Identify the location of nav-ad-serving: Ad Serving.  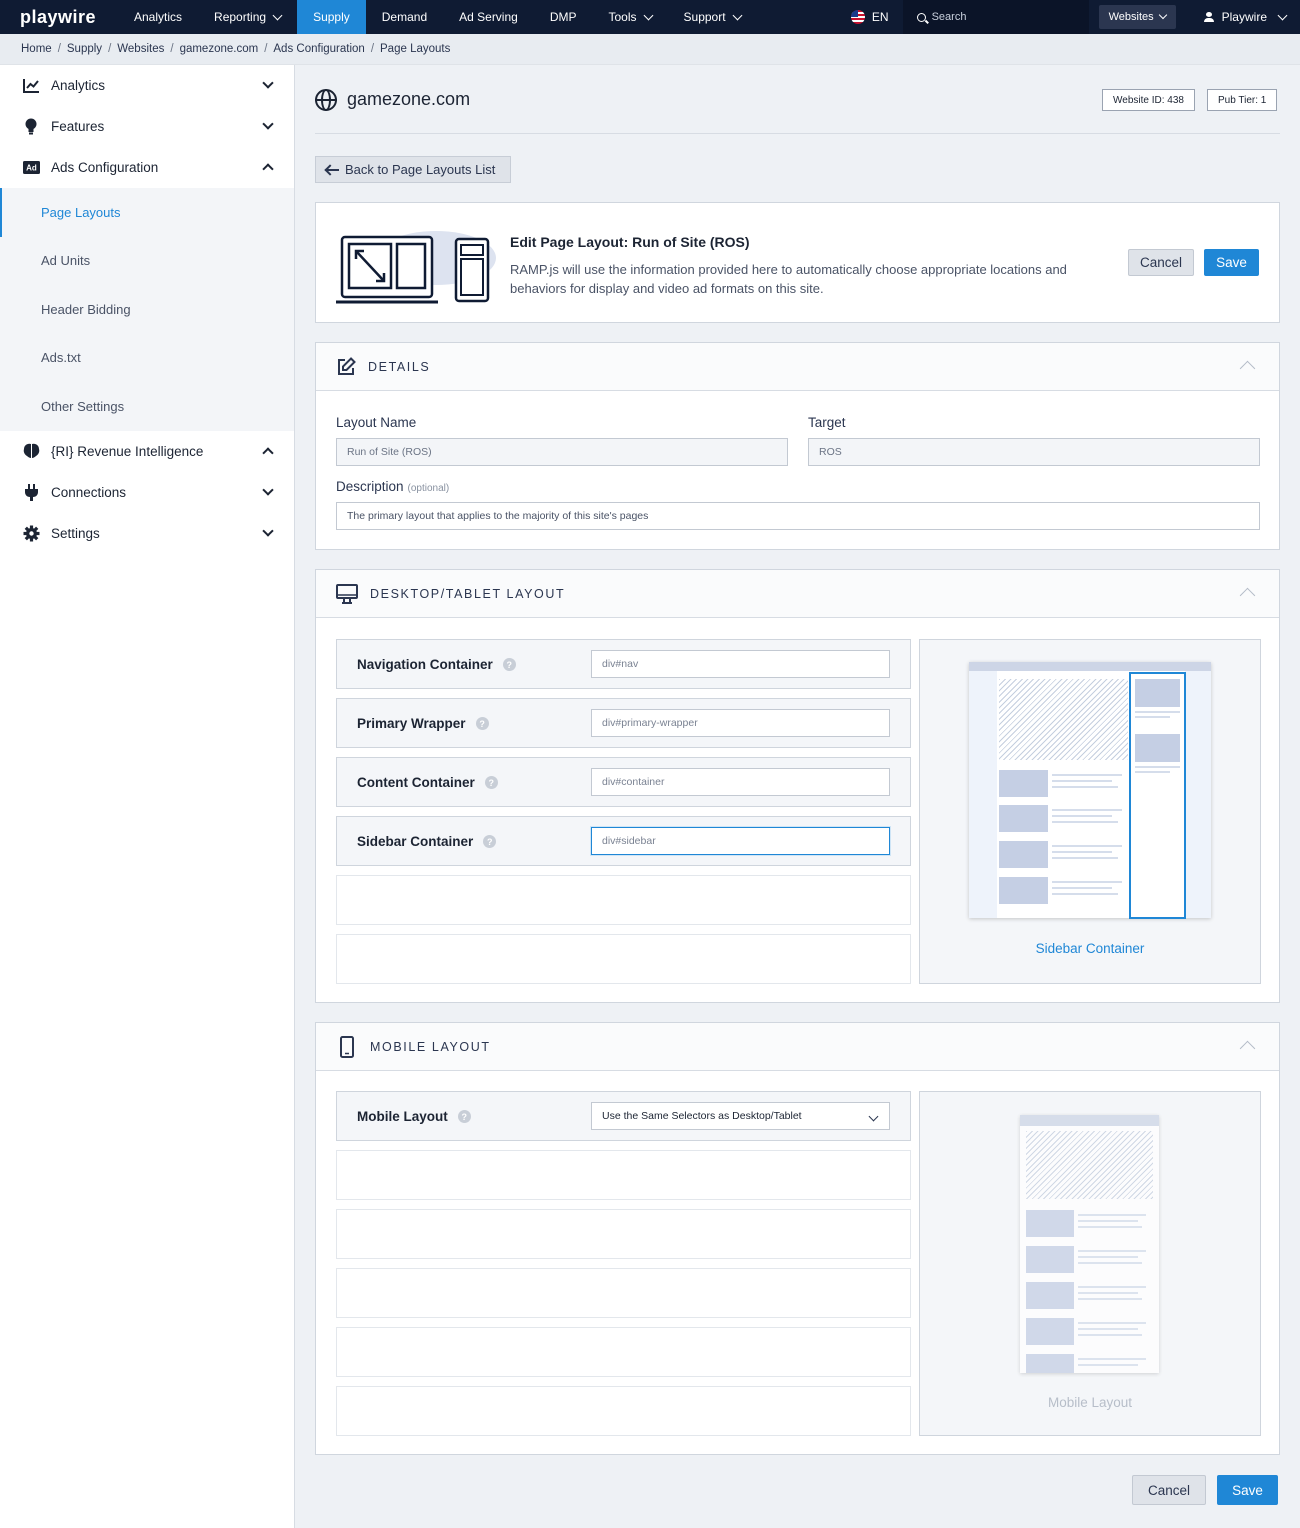
(488, 17).